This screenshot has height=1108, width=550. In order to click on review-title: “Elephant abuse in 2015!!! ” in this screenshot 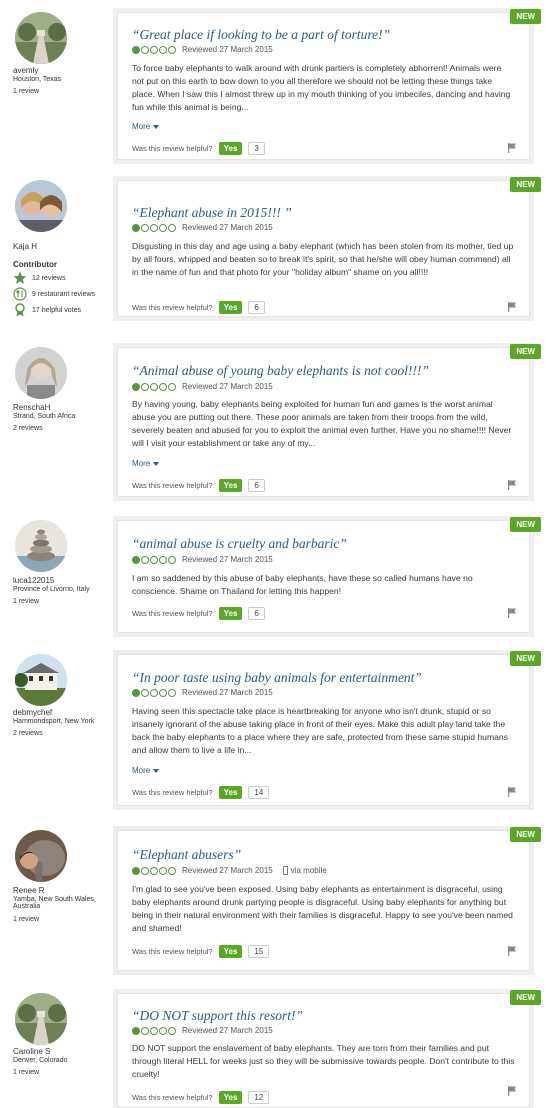, I will do `click(212, 213)`.